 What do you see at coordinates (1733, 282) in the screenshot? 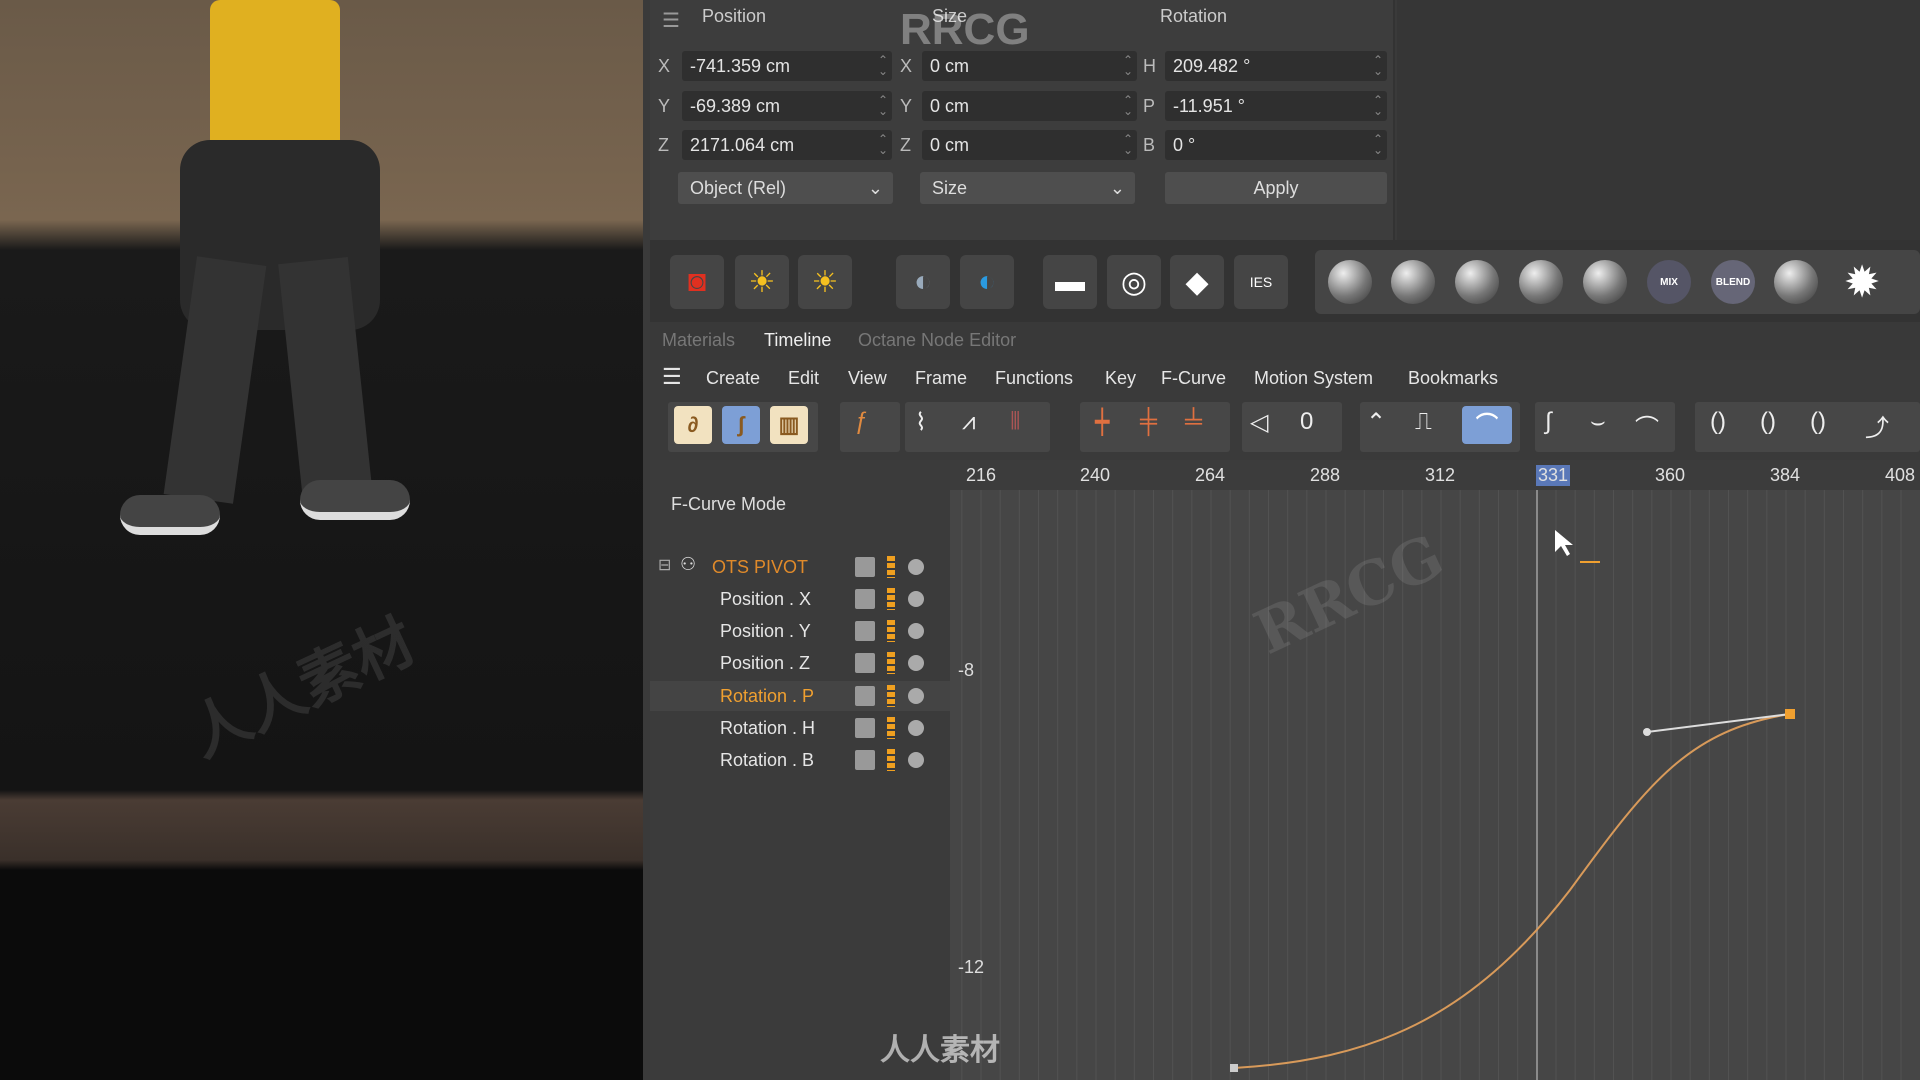
I see `blend-material-icon: BLEND` at bounding box center [1733, 282].